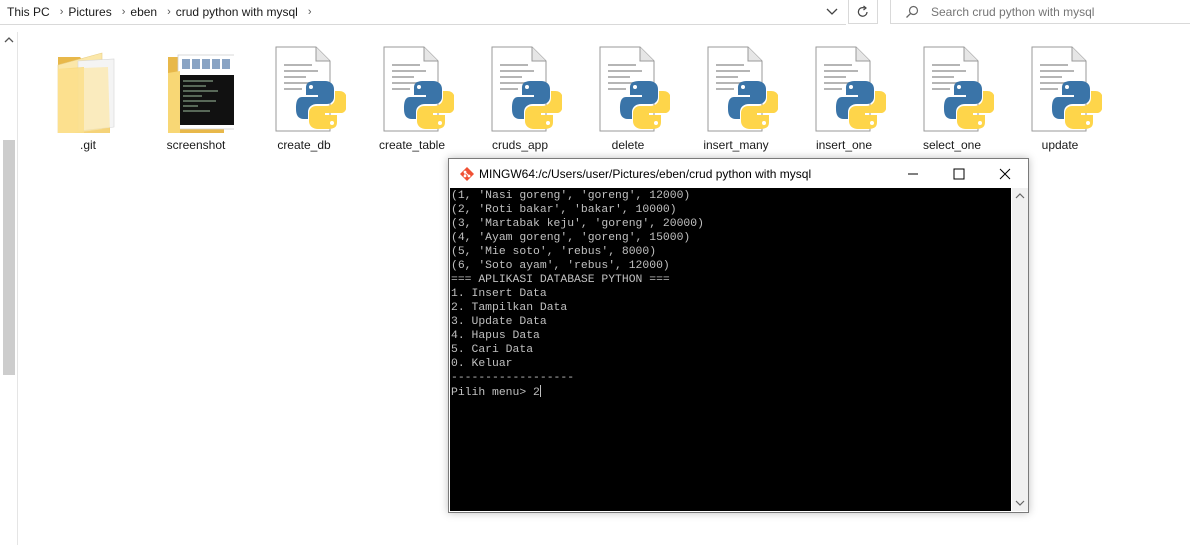 Image resolution: width=1190 pixels, height=545 pixels. What do you see at coordinates (554, 252) in the screenshot?
I see `terminal-line: (5, 'Mie soto', 'rebus', 8000)` at bounding box center [554, 252].